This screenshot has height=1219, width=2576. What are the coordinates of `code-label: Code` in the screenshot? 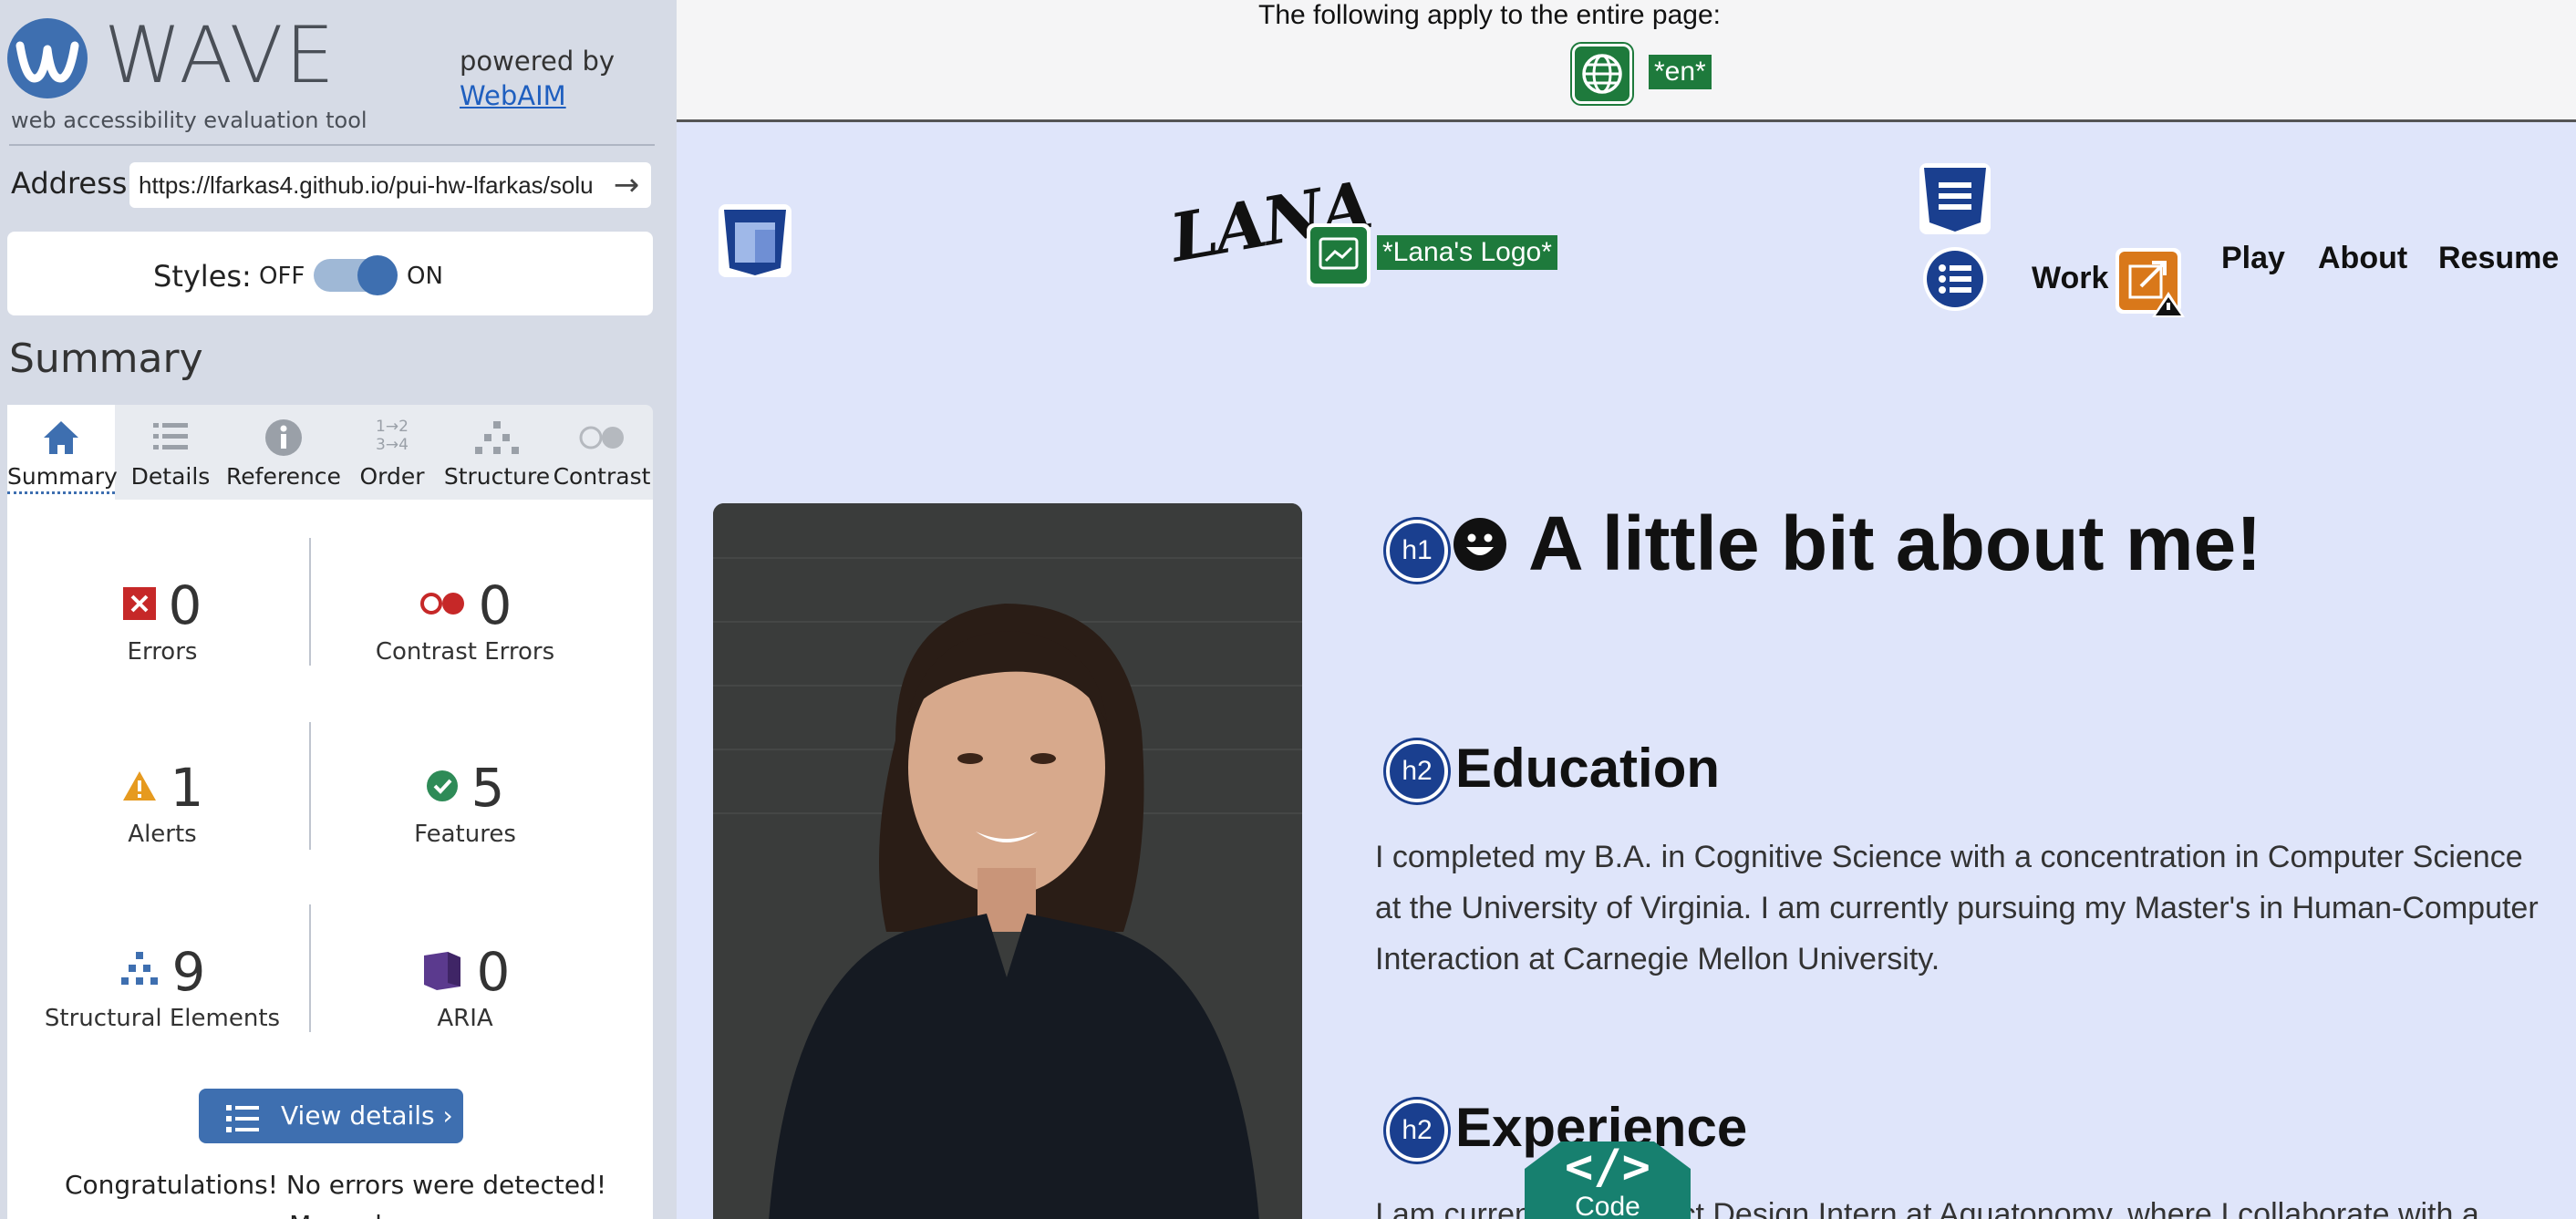 It's located at (1607, 1205).